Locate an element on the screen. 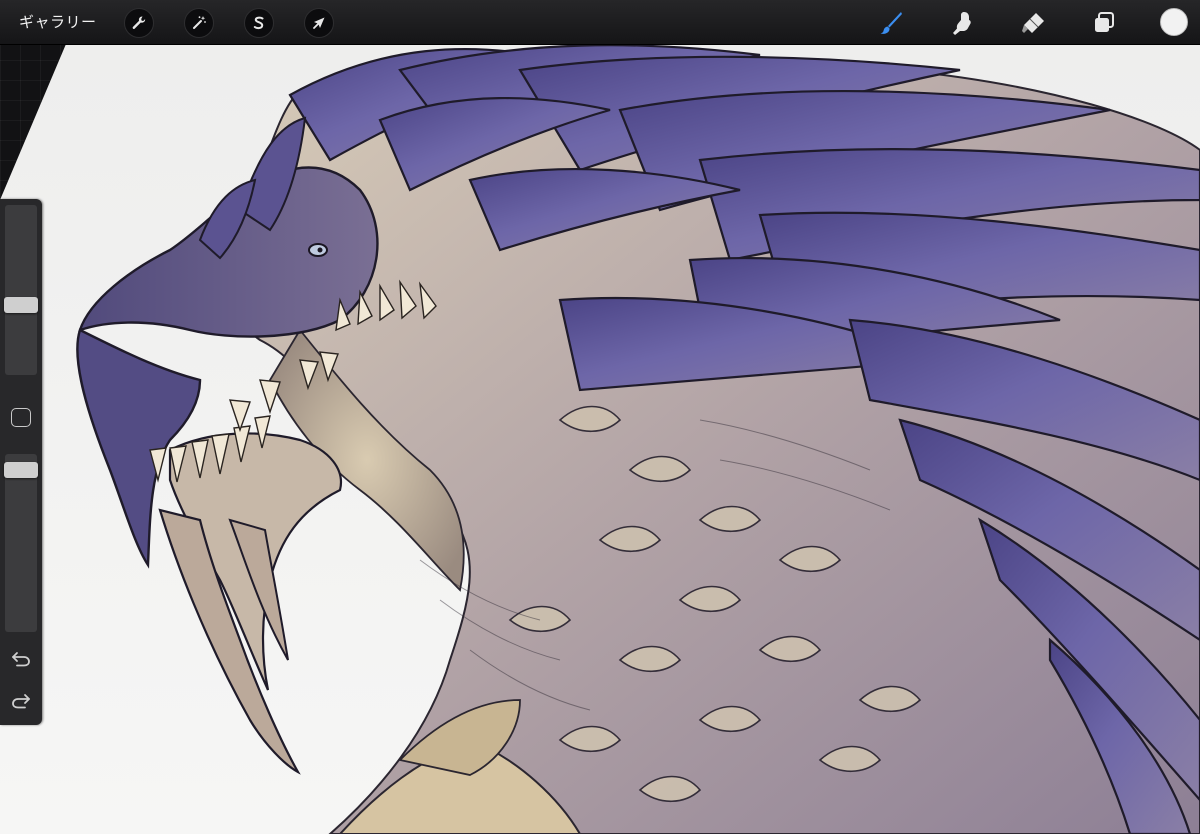 The width and height of the screenshot is (1200, 834). selection-s-icon is located at coordinates (258, 23).